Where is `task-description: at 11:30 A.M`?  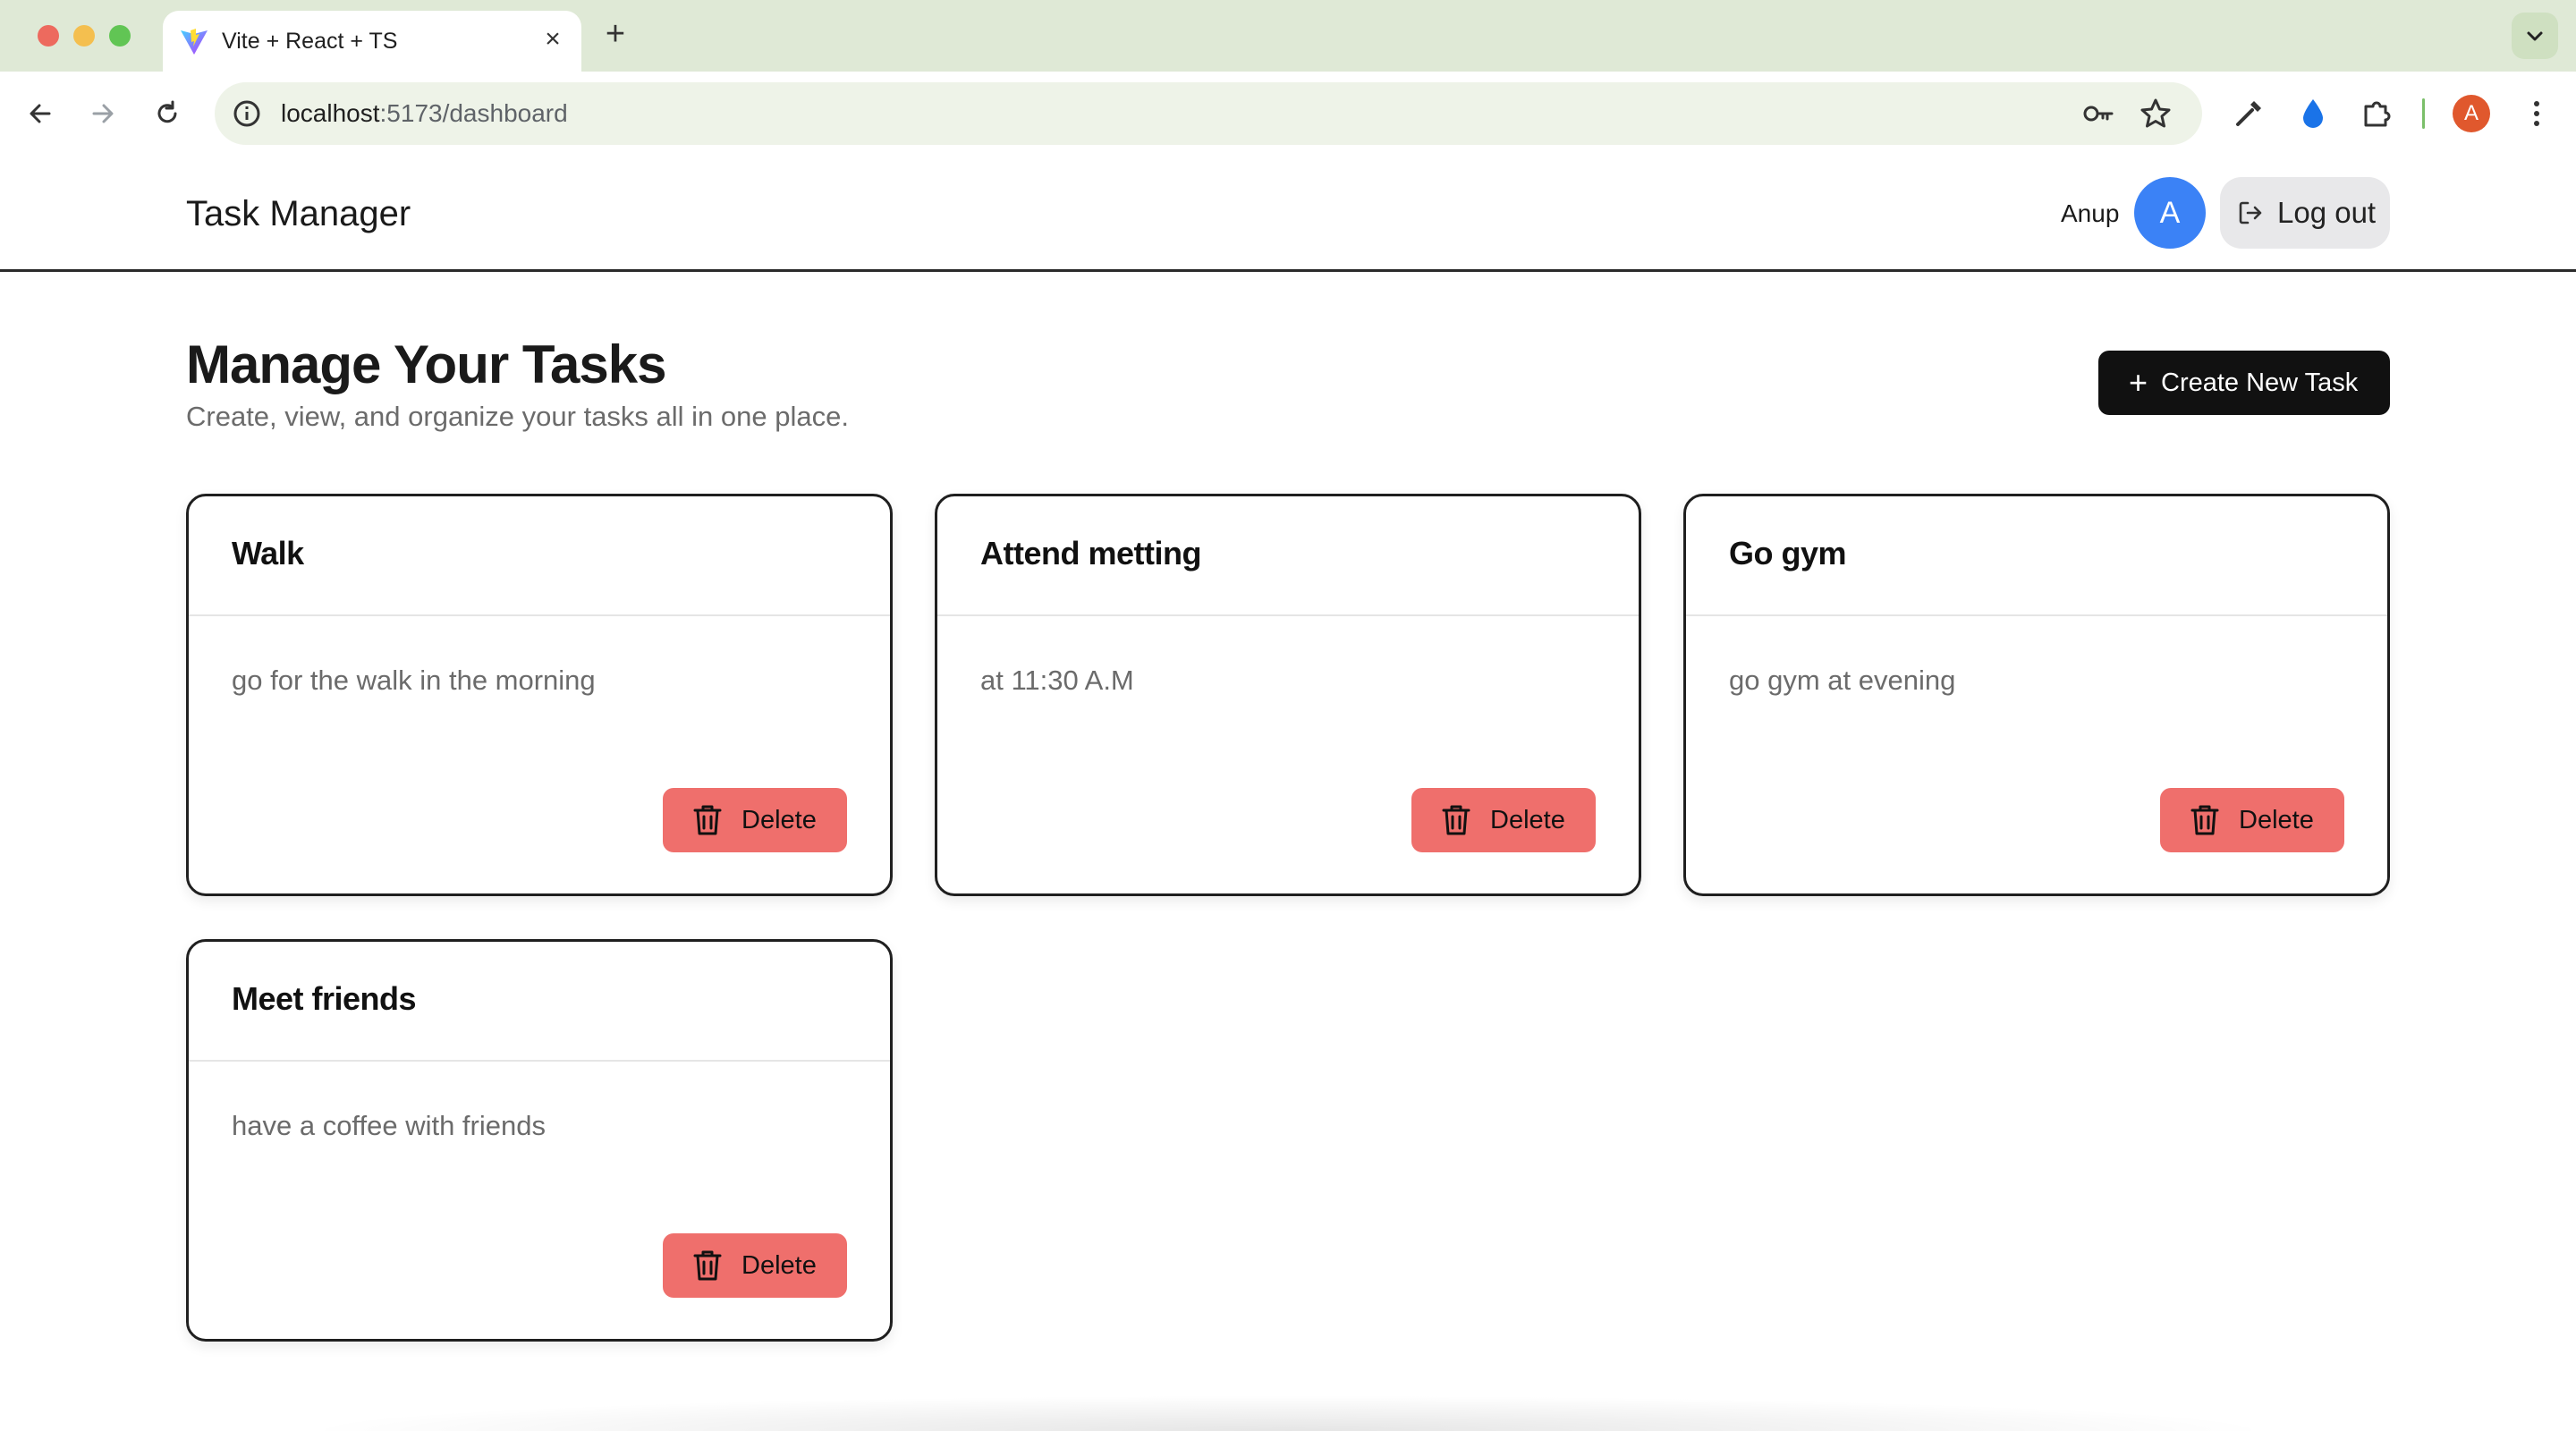
task-description: at 11:30 A.M is located at coordinates (1057, 681).